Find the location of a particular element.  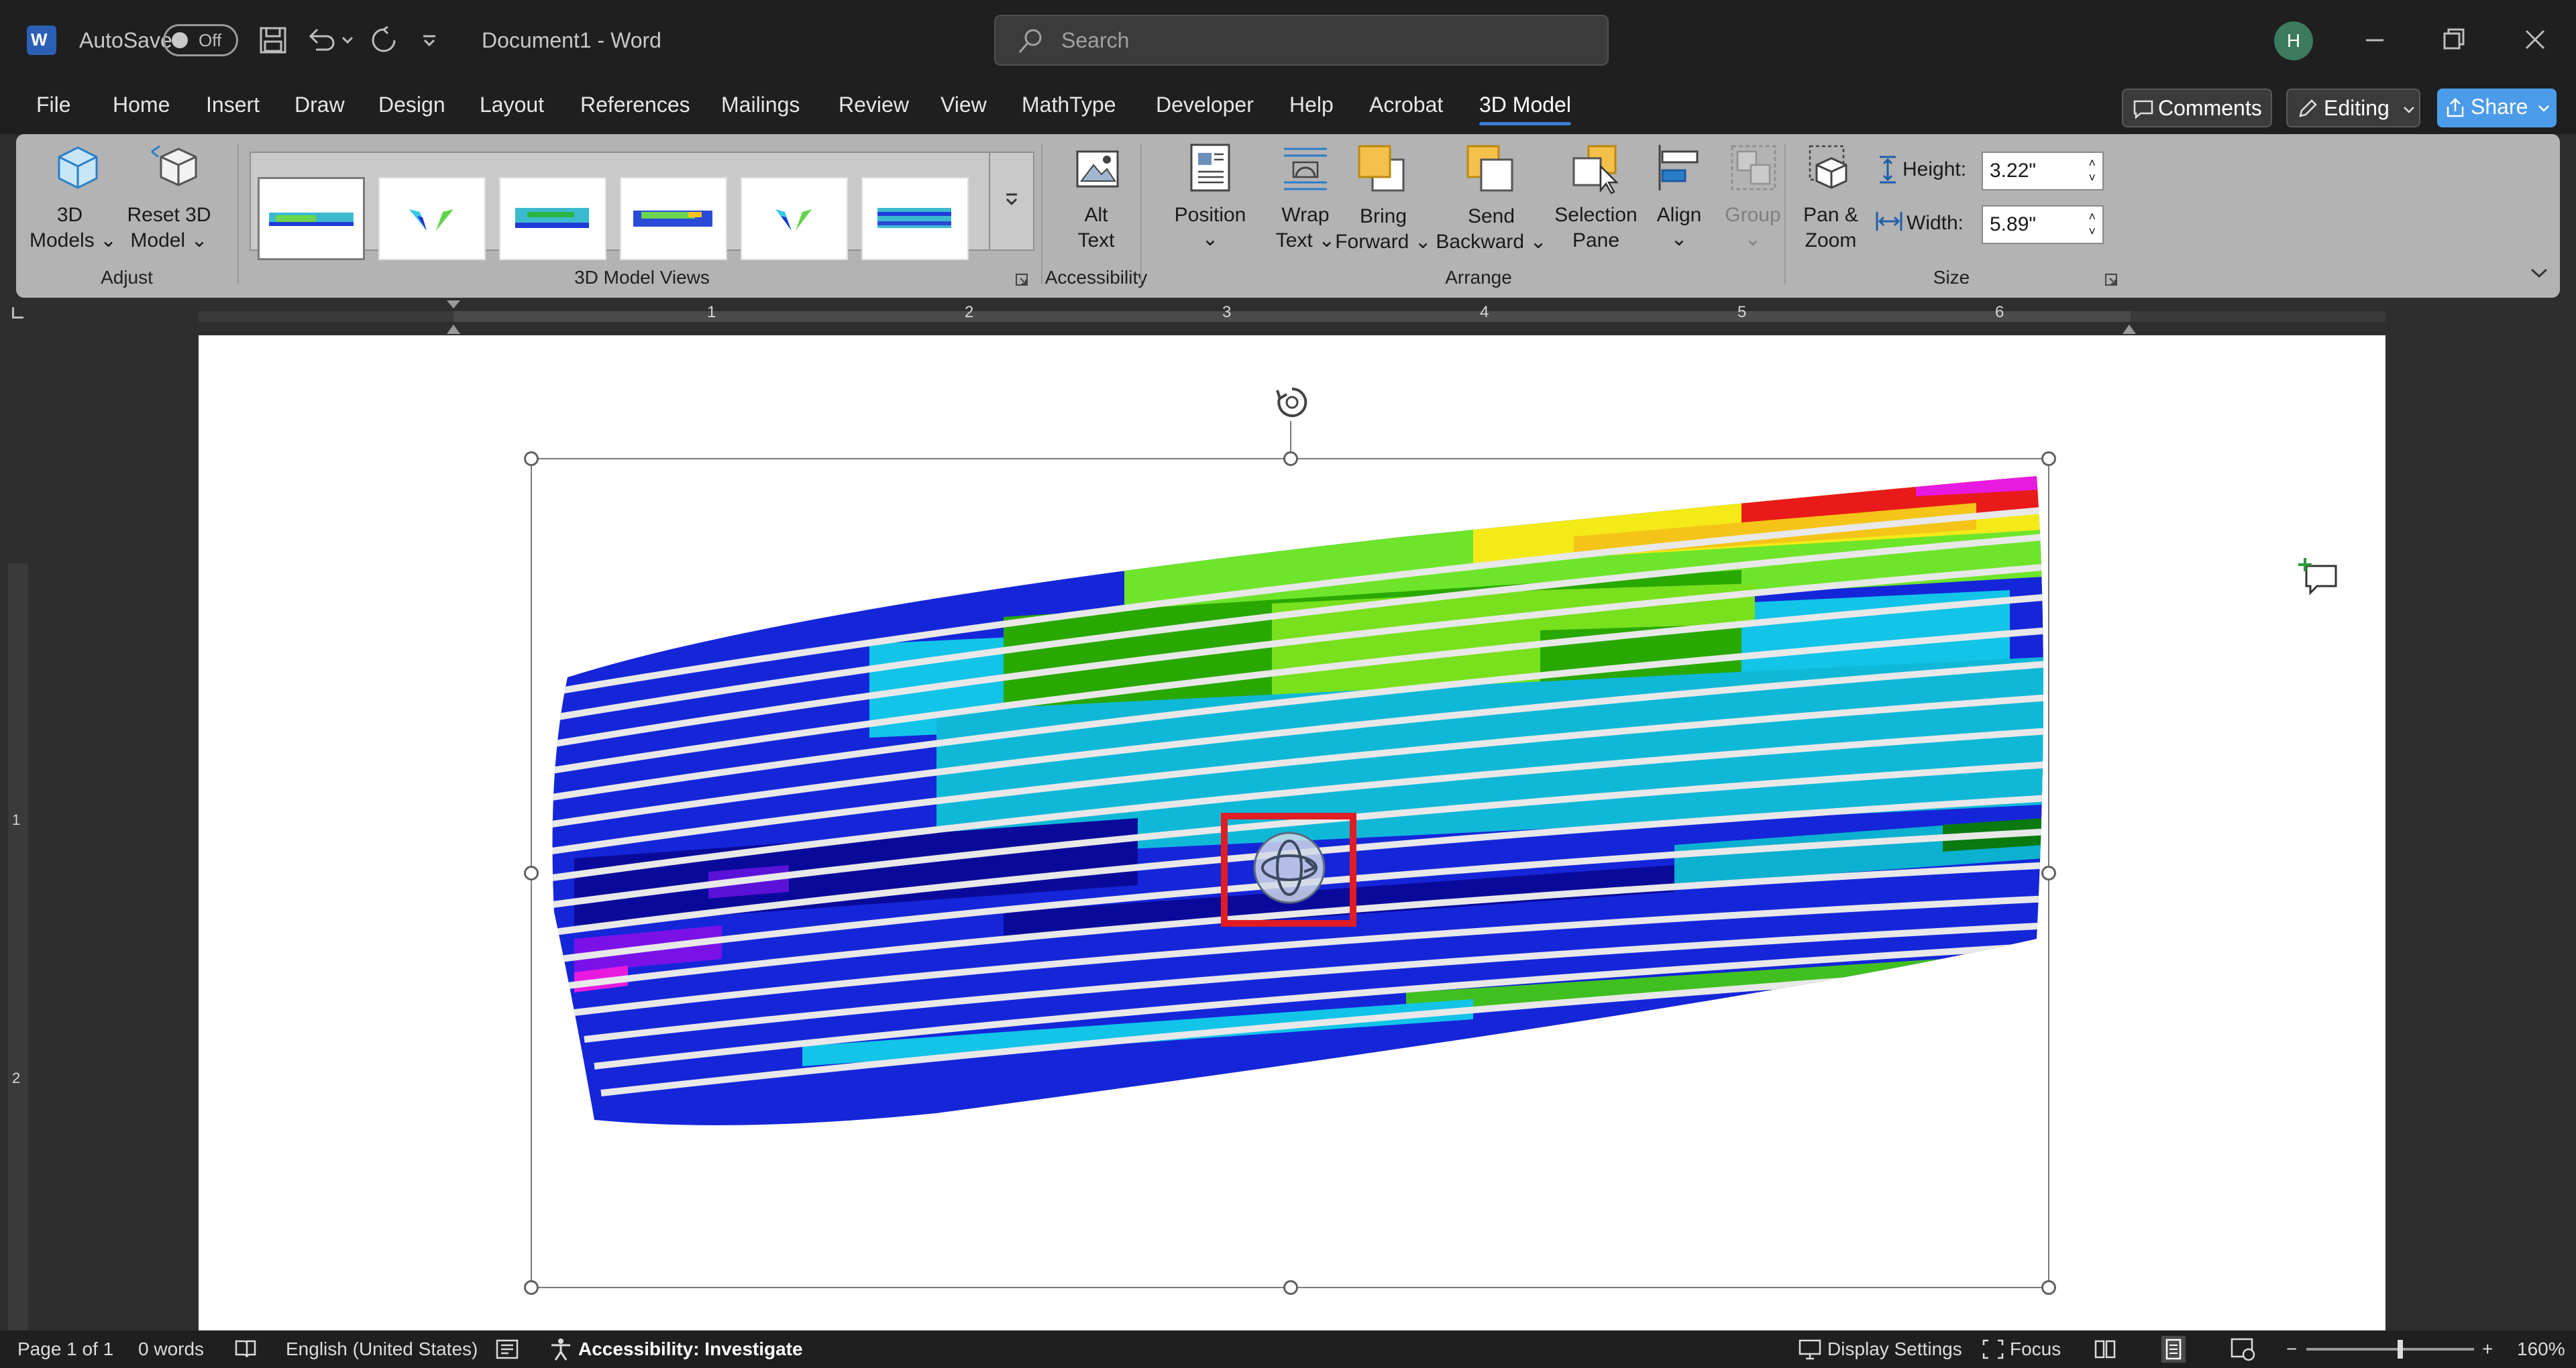

web-layout-icon is located at coordinates (2243, 1349).